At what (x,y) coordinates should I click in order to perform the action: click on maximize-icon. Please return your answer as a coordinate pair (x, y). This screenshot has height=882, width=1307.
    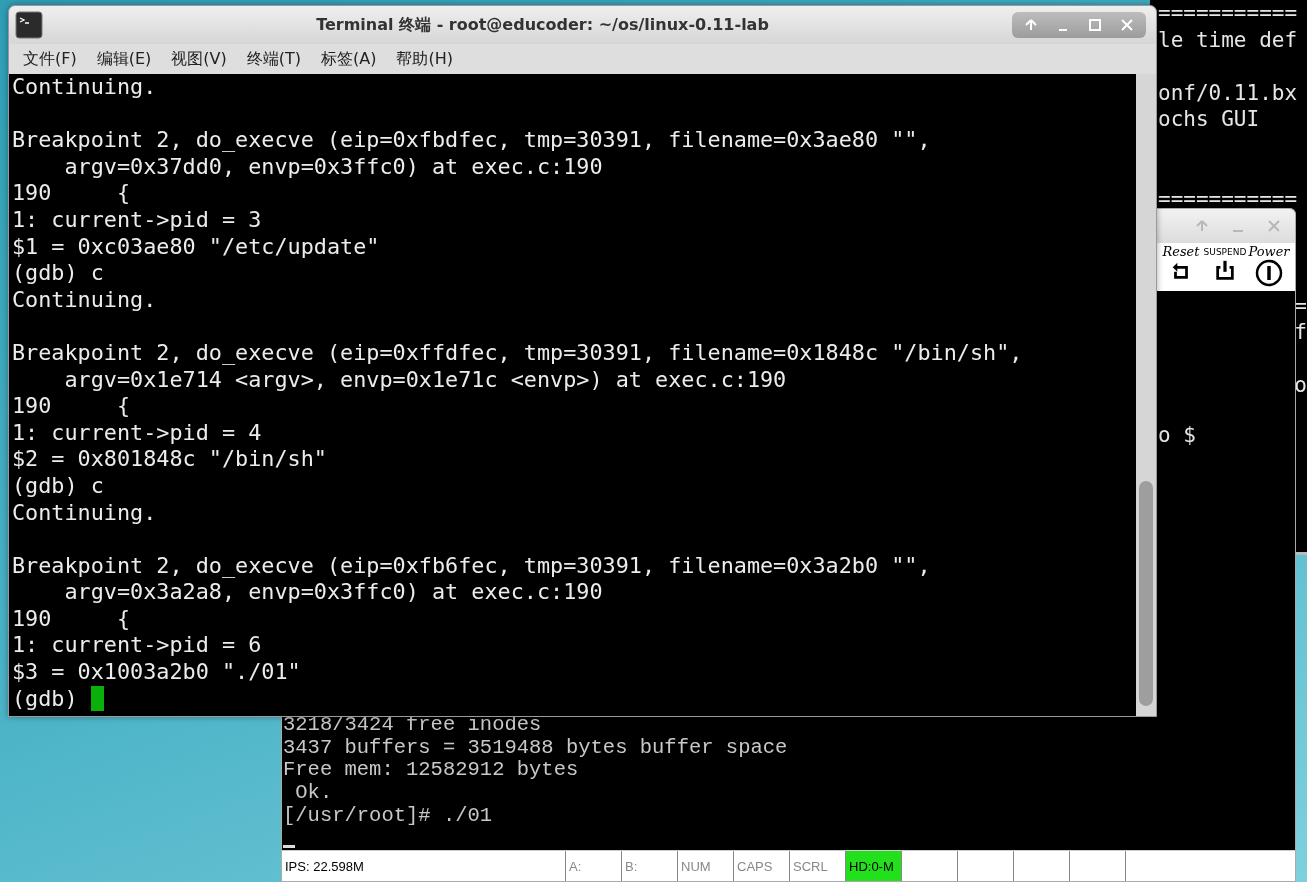
    Looking at the image, I should click on (1202, 226).